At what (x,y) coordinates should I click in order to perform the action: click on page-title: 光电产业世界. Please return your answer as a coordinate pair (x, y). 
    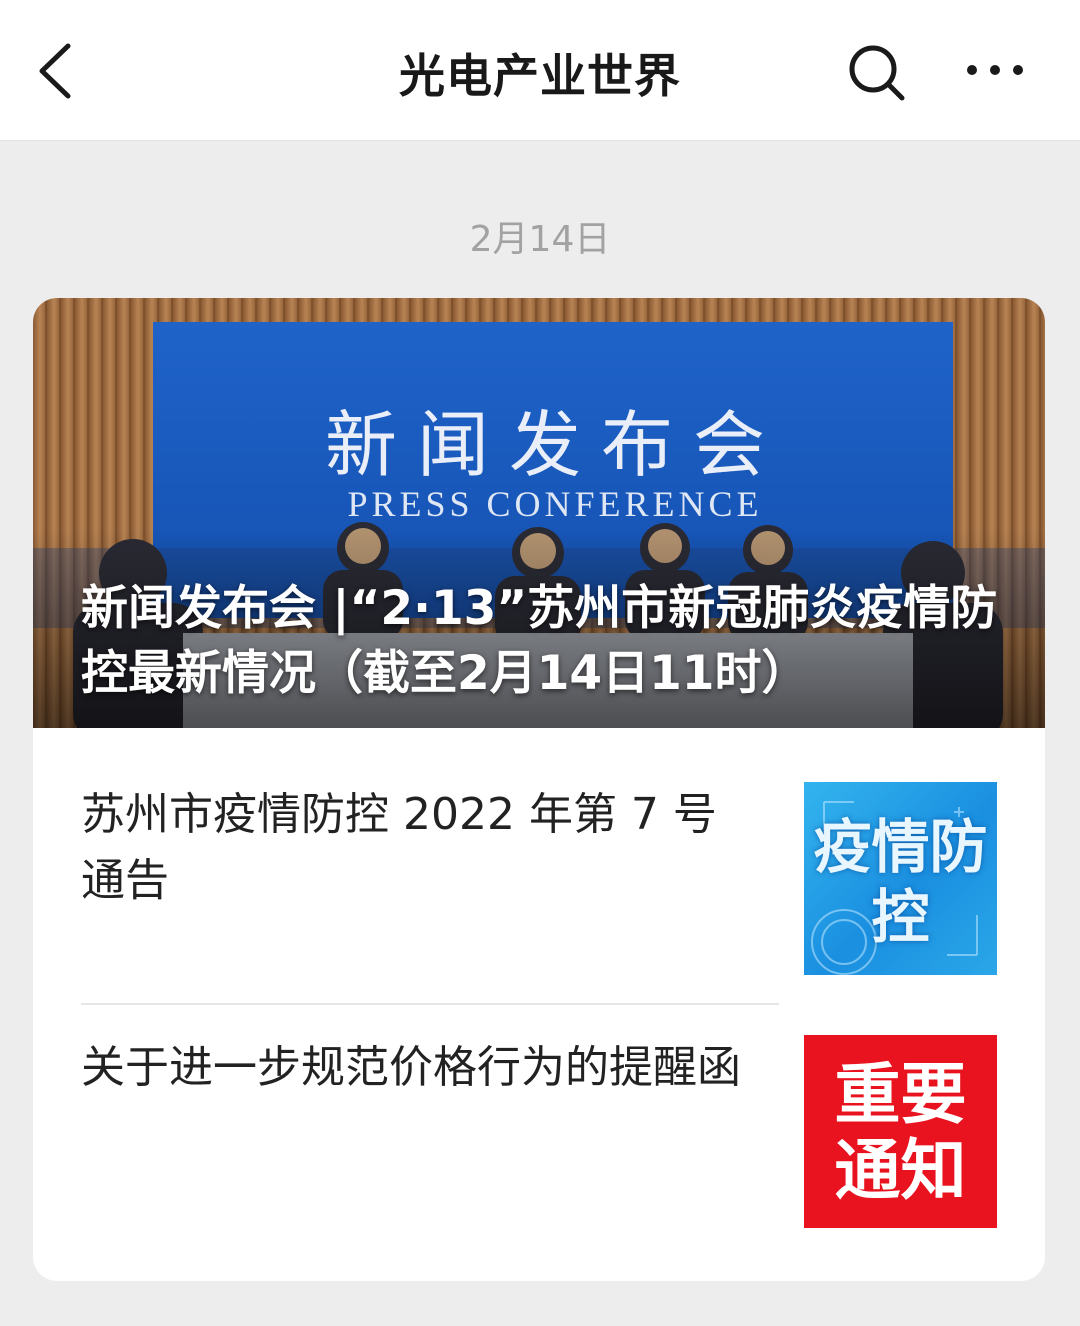
    Looking at the image, I should click on (540, 76).